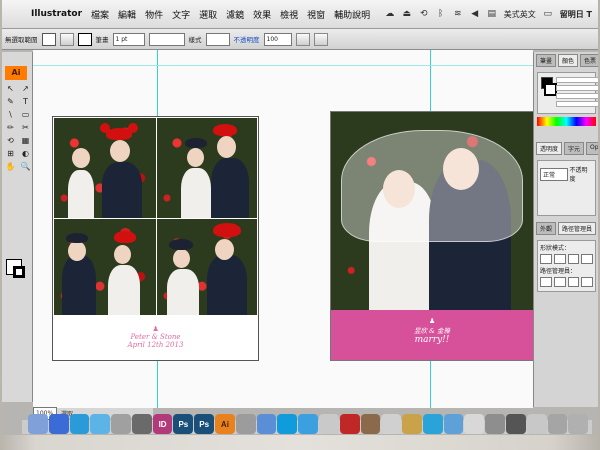 This screenshot has height=450, width=600. What do you see at coordinates (568, 60) in the screenshot?
I see `tab-color: 顏色` at bounding box center [568, 60].